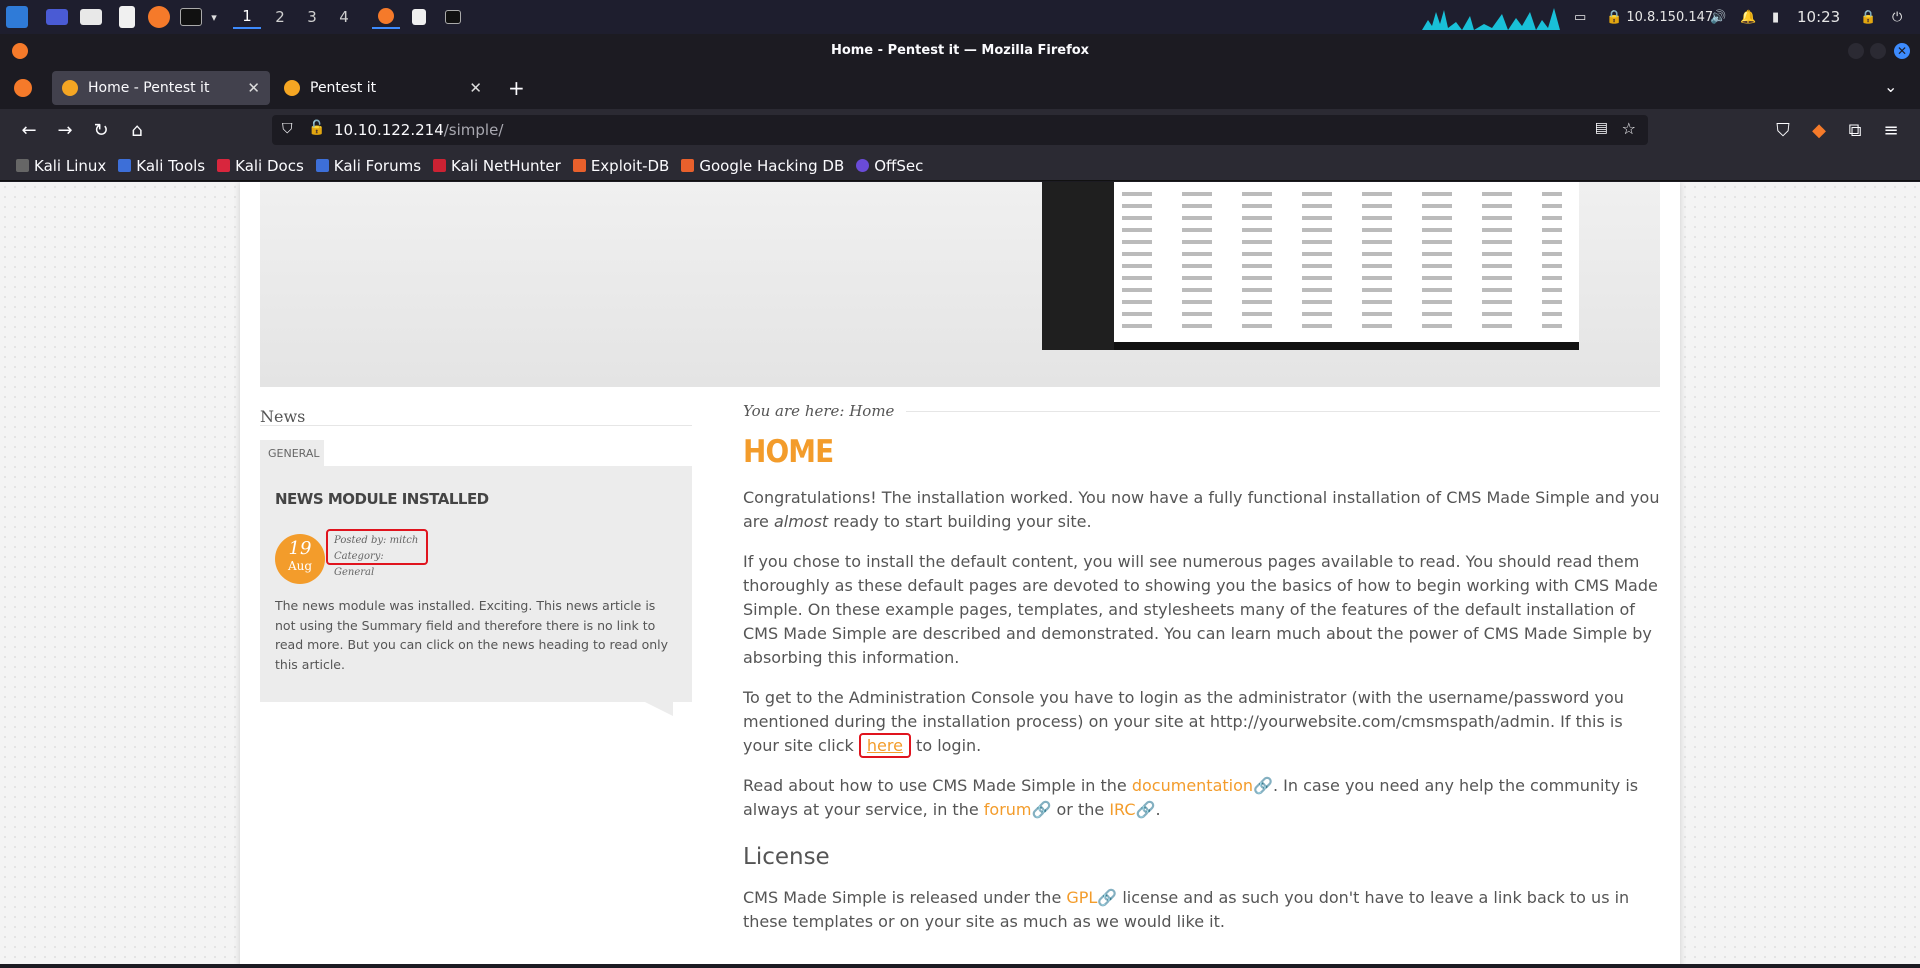  What do you see at coordinates (1819, 130) in the screenshot?
I see `extension-icon: ◆` at bounding box center [1819, 130].